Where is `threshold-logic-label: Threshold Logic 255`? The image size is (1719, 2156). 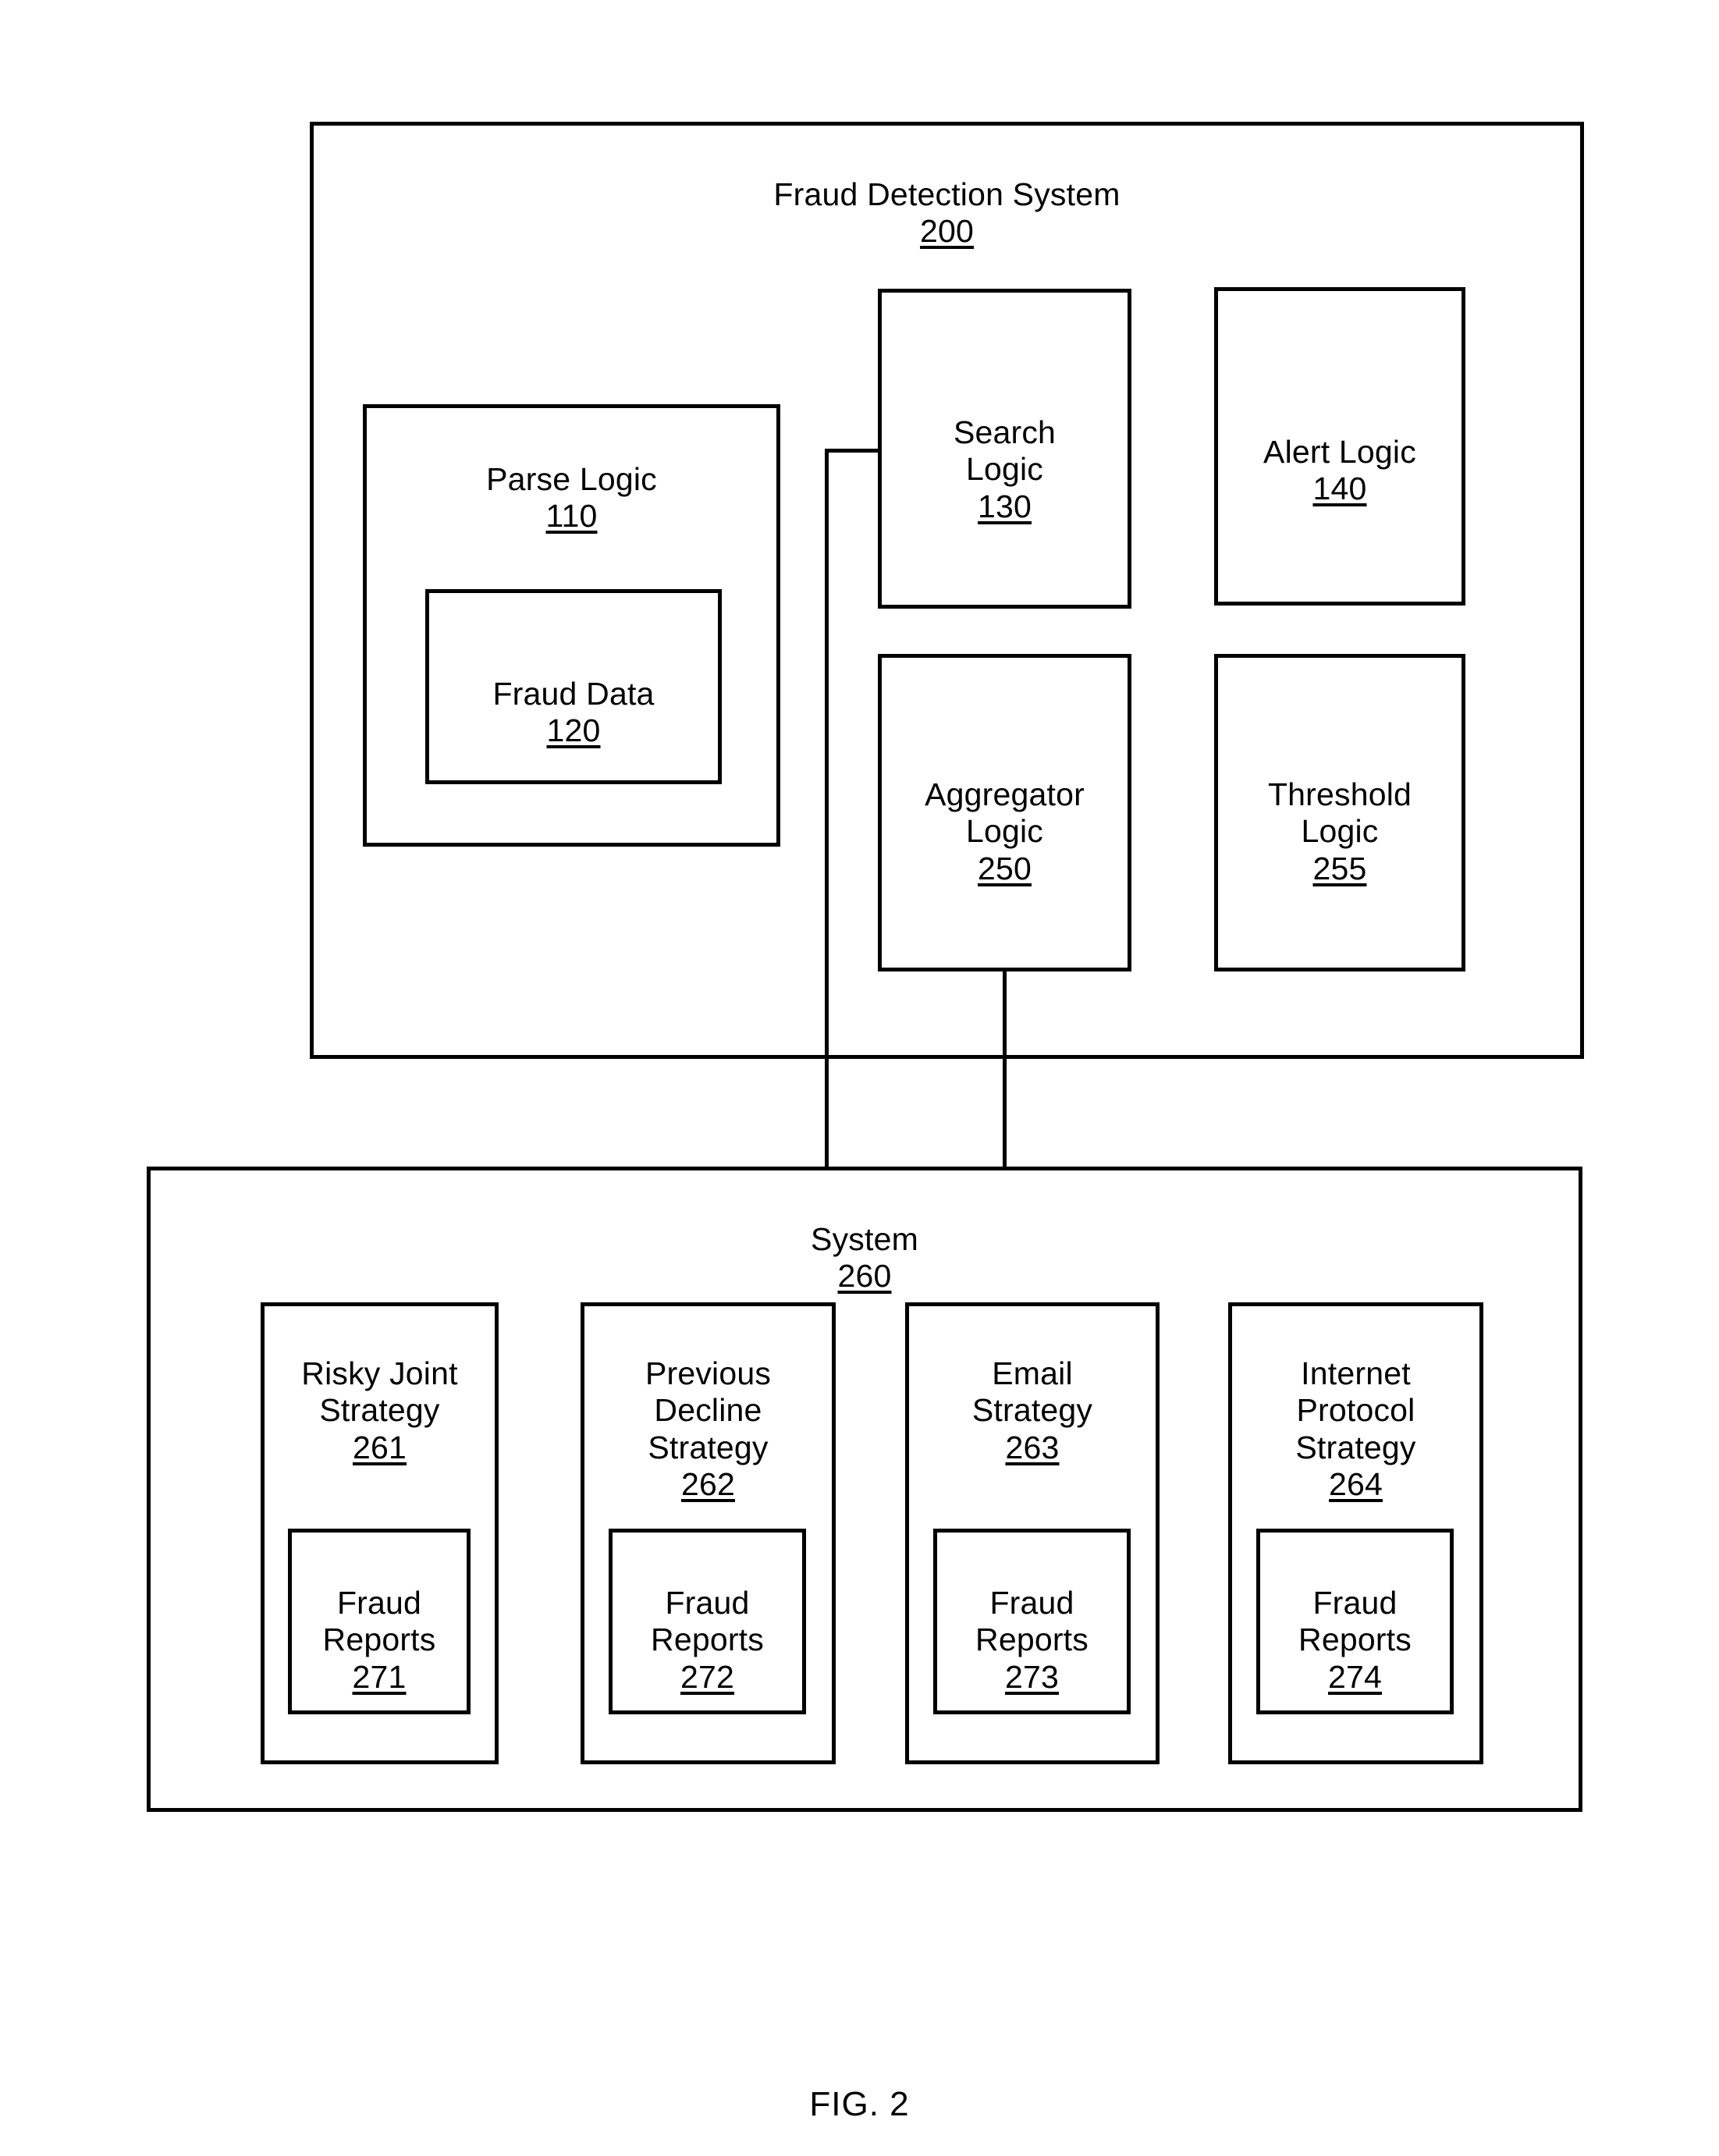
threshold-logic-label: Threshold Logic 255 is located at coordinates (1339, 832).